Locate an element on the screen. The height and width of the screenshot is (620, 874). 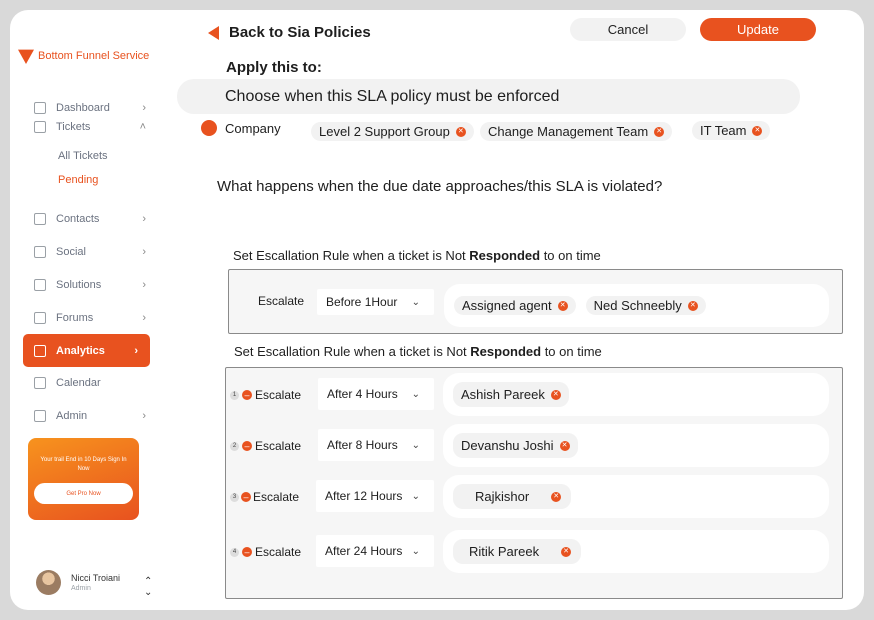
chip-label: Ritik Pareek is located at coordinates (504, 551).